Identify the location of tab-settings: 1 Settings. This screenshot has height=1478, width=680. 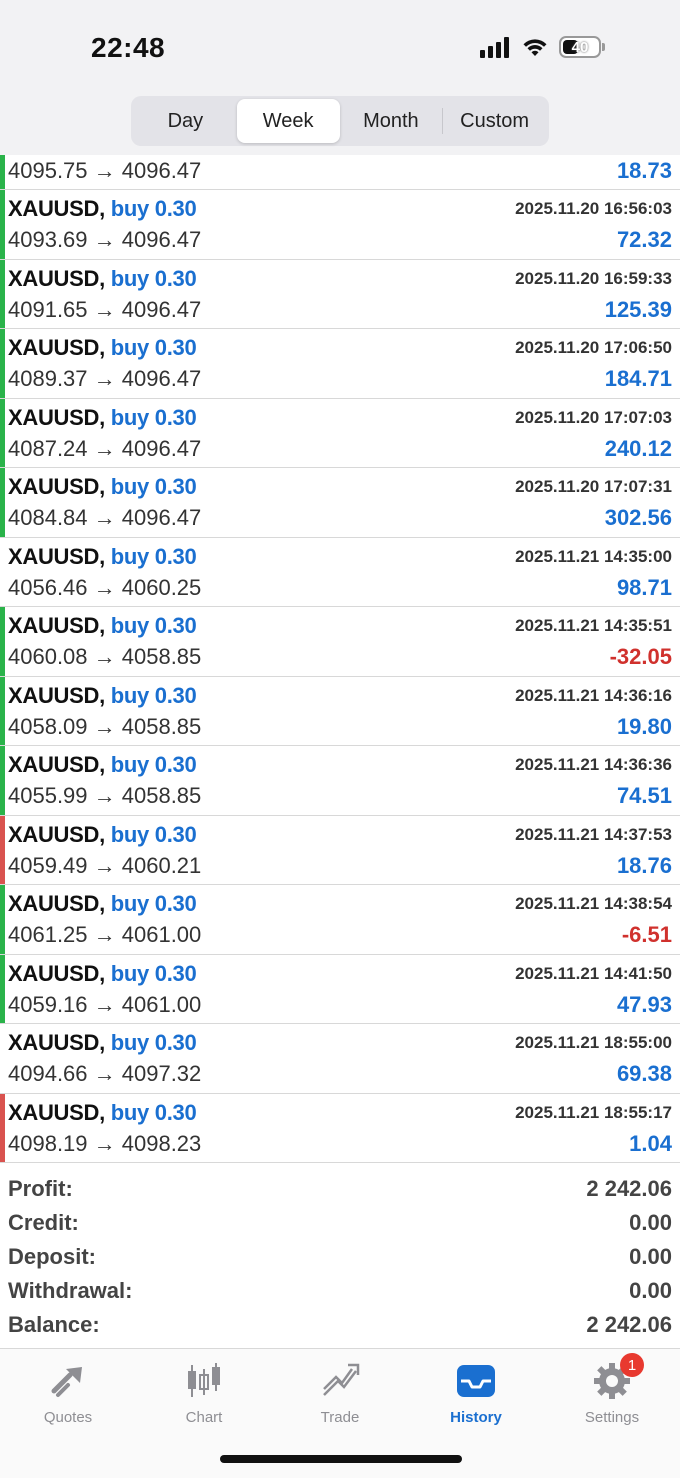
(612, 1391).